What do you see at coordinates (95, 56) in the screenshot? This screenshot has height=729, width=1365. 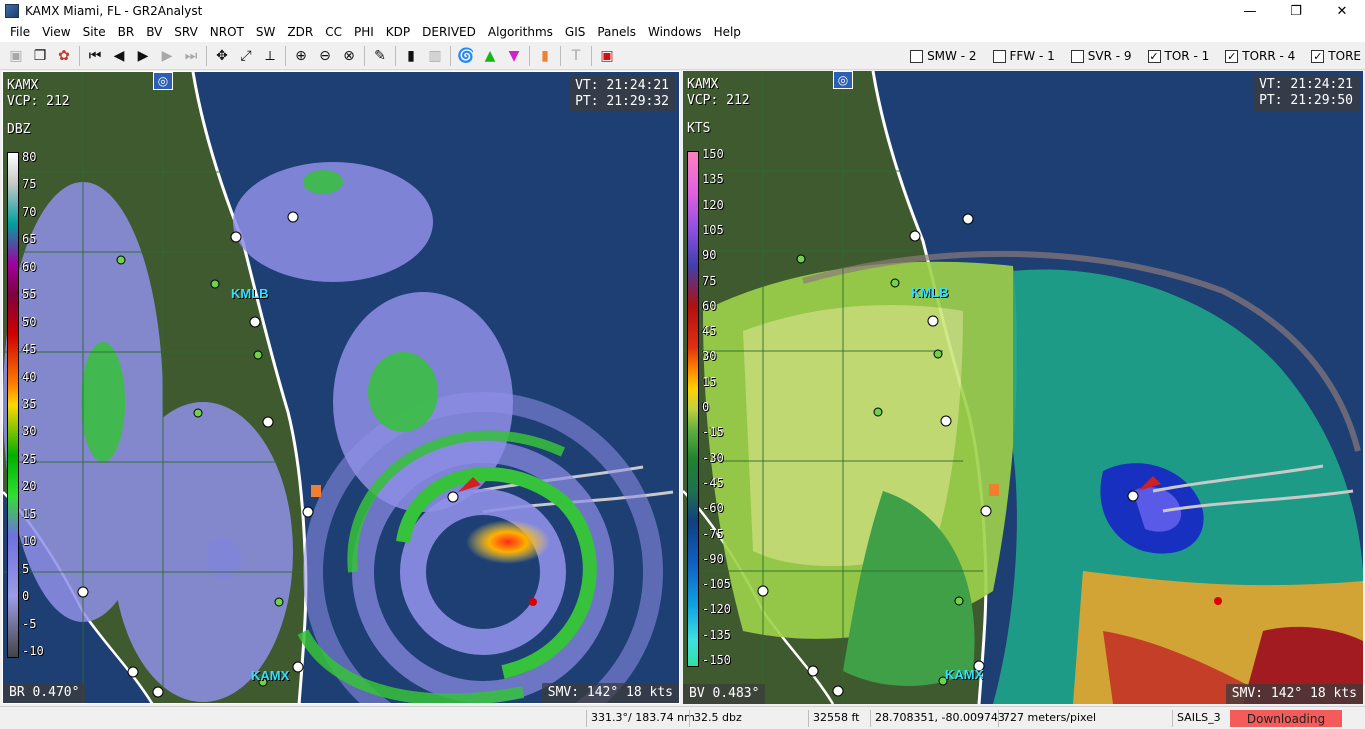 I see `first-frame-icon: ⏮` at bounding box center [95, 56].